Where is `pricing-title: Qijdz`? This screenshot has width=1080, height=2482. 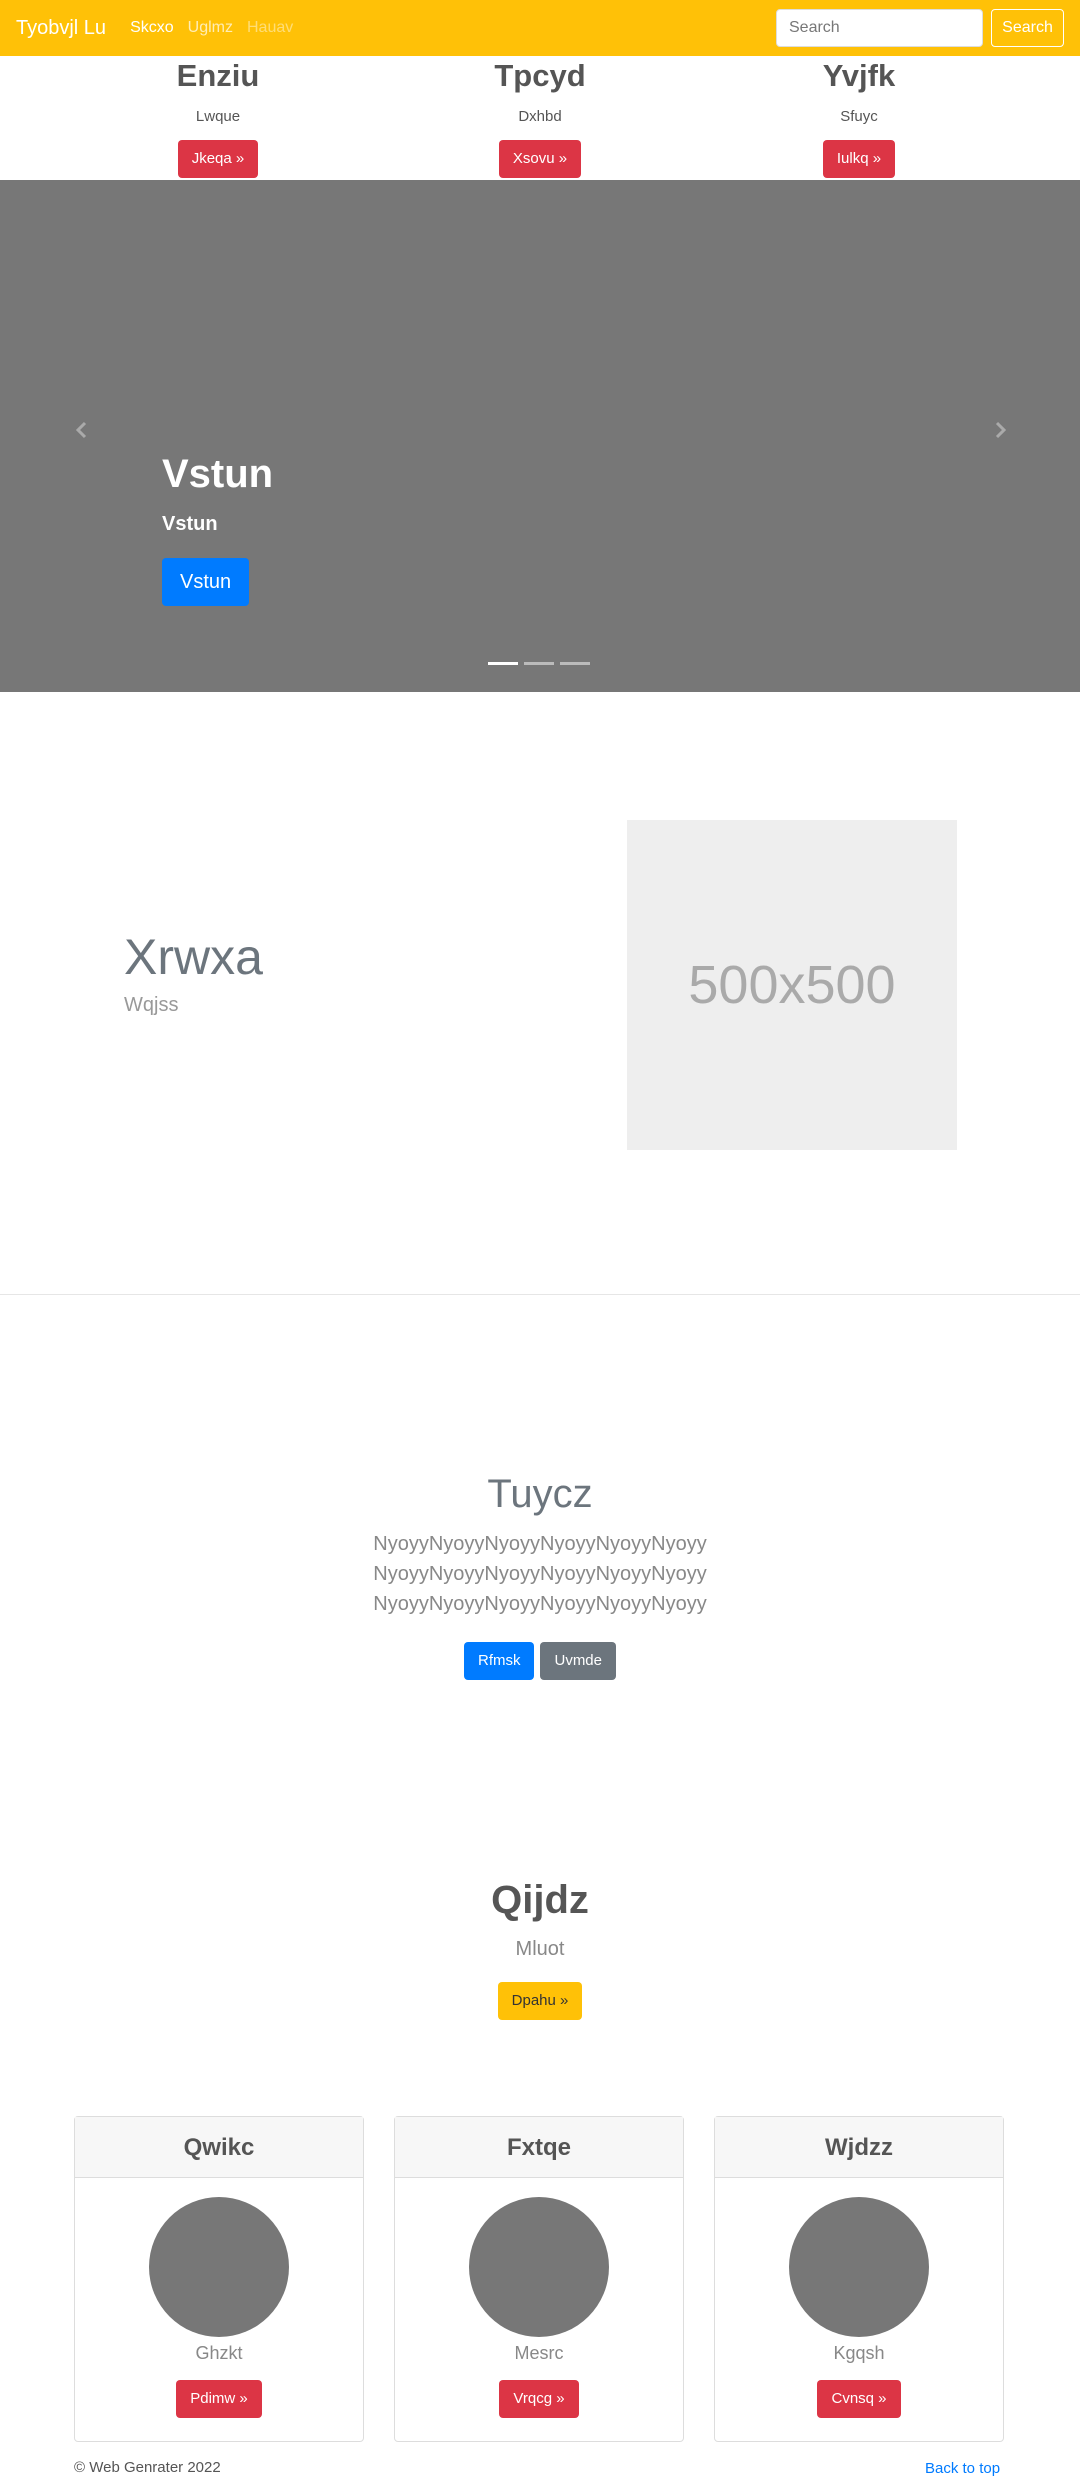
pricing-title: Qijdz is located at coordinates (540, 1900).